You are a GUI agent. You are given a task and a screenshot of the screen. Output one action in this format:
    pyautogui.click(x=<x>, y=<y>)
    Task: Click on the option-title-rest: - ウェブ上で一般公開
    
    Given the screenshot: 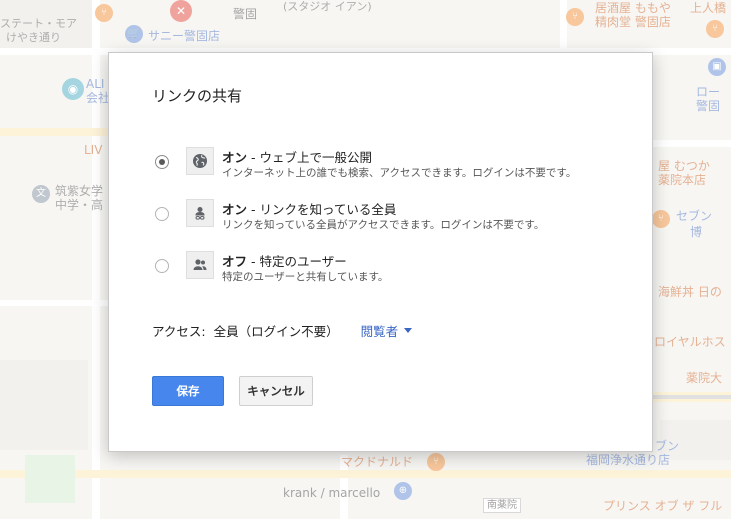 What is the action you would take?
    pyautogui.click(x=309, y=157)
    